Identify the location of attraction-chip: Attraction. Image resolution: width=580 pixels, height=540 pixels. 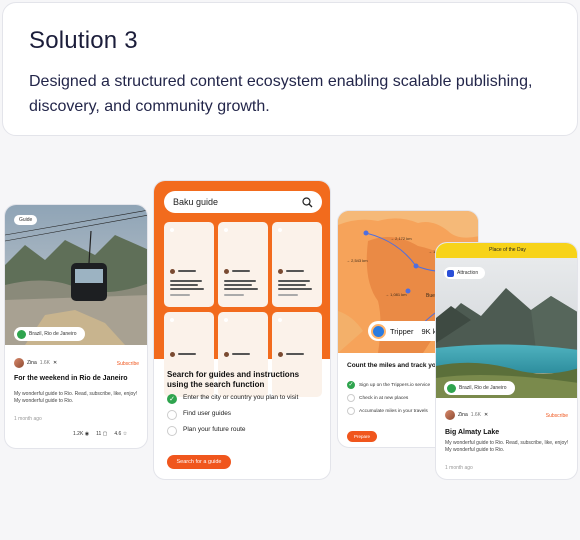
(465, 273).